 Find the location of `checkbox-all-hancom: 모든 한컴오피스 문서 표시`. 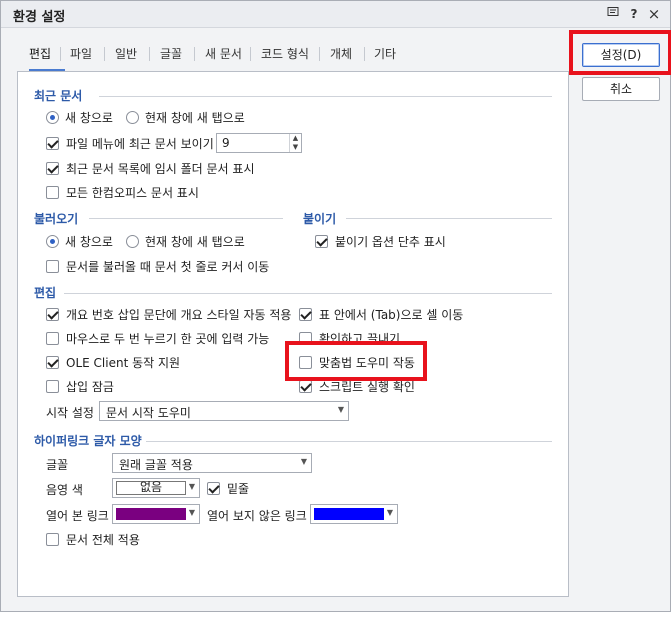

checkbox-all-hancom: 모든 한컴오피스 문서 표시 is located at coordinates (122, 192).